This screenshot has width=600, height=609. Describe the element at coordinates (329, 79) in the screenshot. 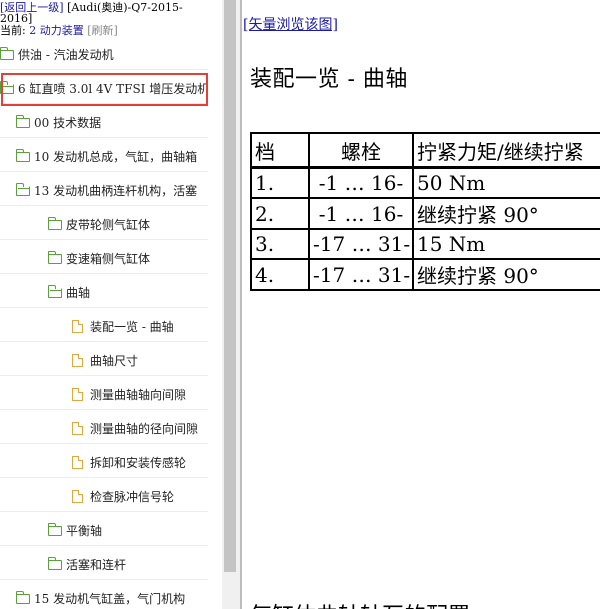

I see `page-title: 装配一览 - 曲轴` at that location.